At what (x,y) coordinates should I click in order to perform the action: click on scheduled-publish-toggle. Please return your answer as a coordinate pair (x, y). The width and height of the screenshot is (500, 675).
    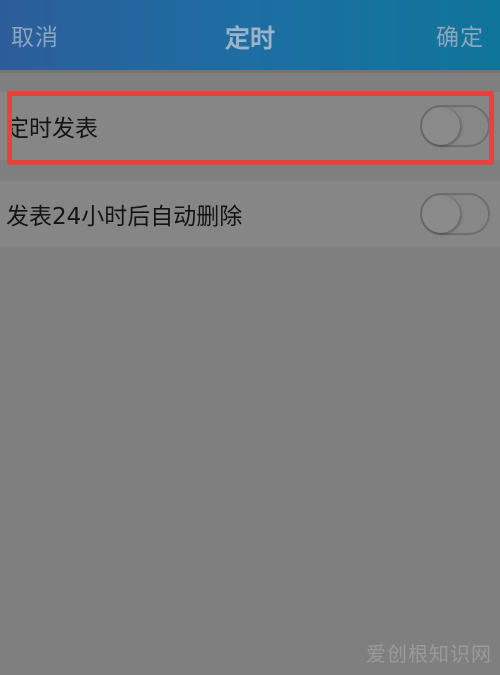
    Looking at the image, I should click on (455, 126).